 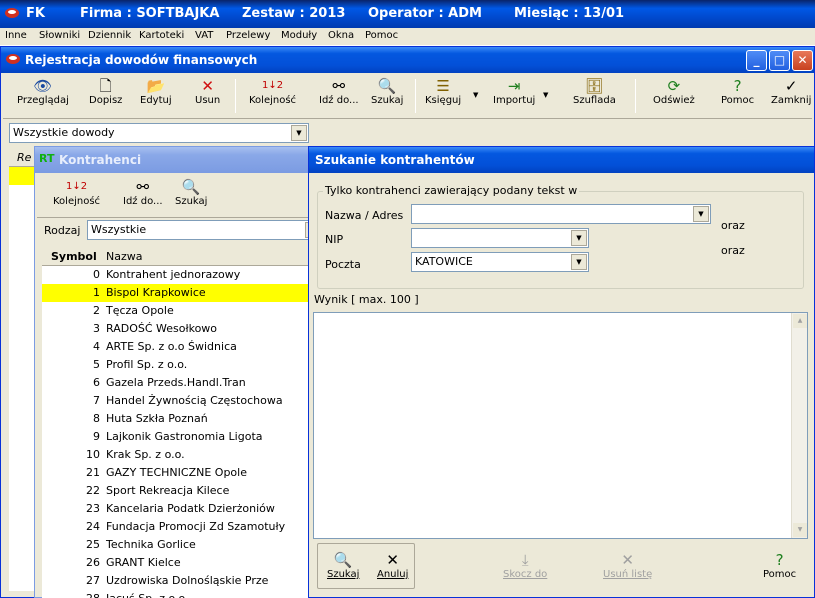 I want to click on table-row: 9 Lajkonik Gastronomia Ligota, so click(x=175, y=437).